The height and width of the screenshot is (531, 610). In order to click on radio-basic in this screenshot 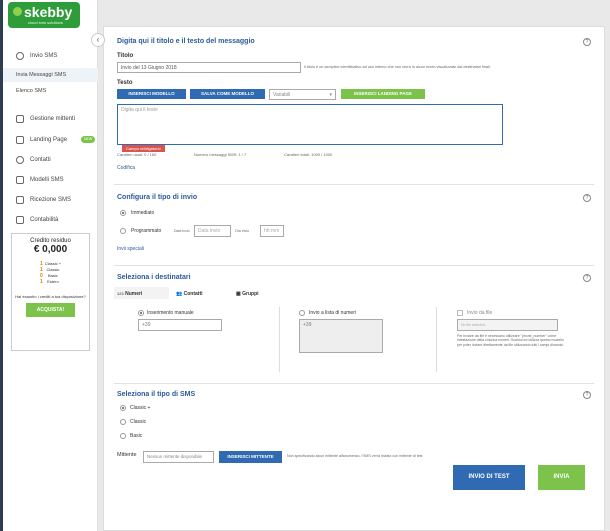, I will do `click(123, 436)`.